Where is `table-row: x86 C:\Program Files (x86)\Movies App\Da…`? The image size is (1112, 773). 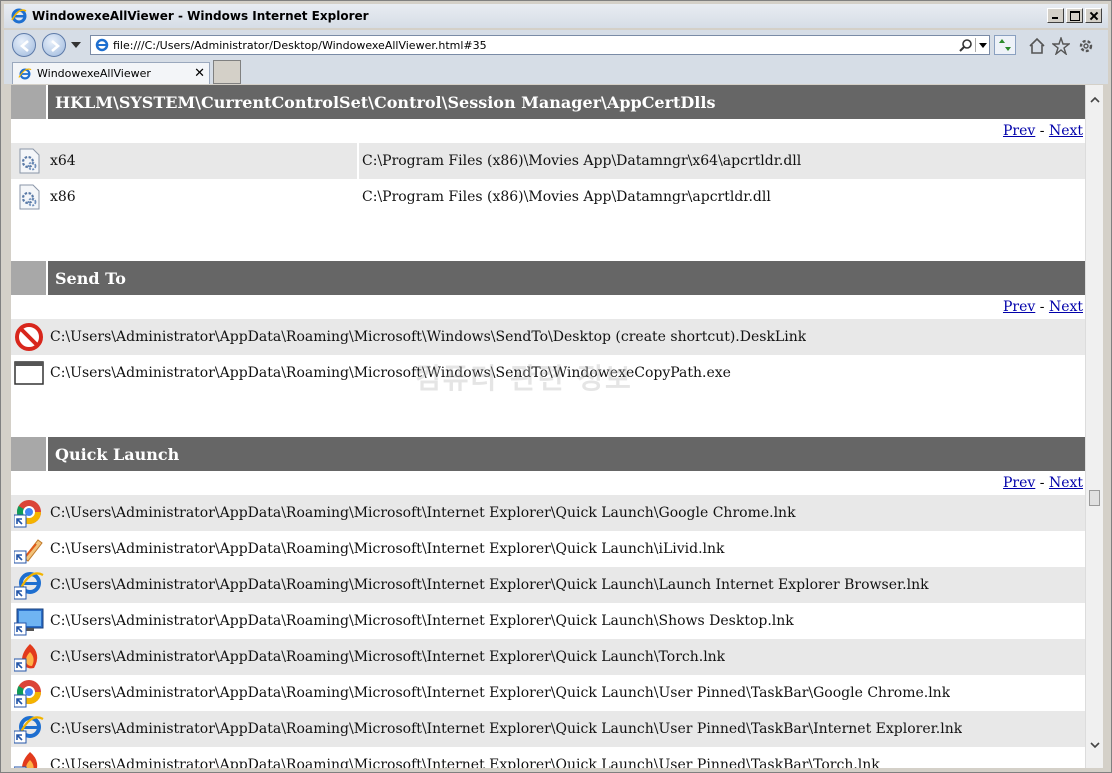 table-row: x86 C:\Program Files (x86)\Movies App\Da… is located at coordinates (548, 197).